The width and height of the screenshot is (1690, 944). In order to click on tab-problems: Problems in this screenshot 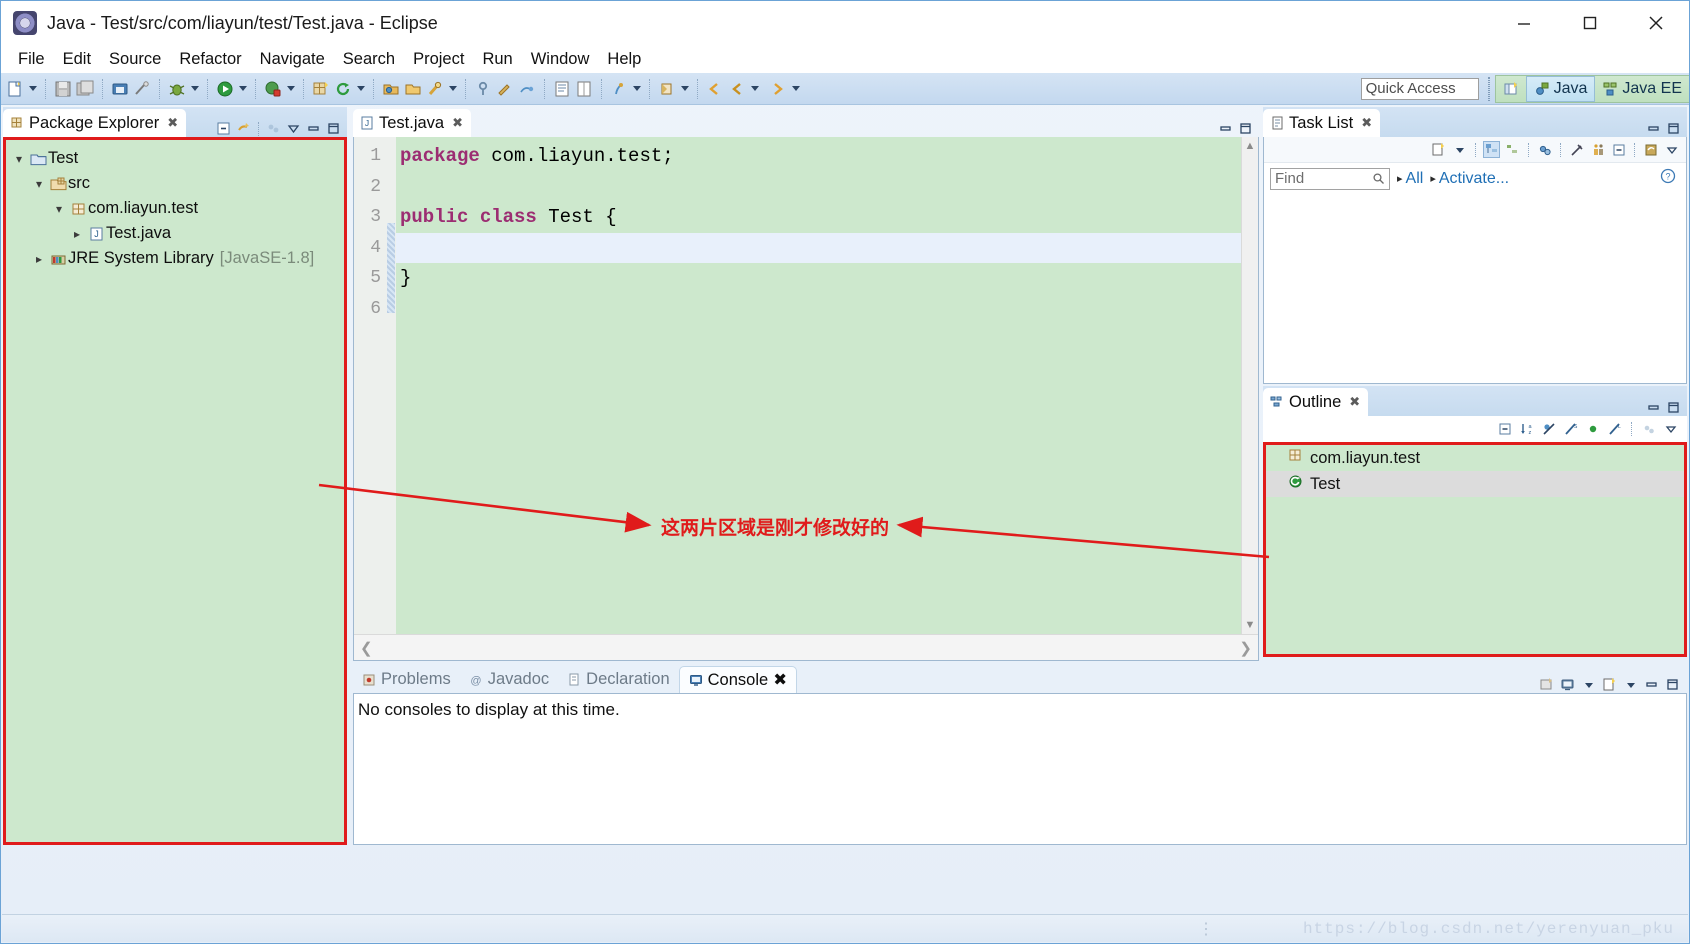, I will do `click(406, 679)`.